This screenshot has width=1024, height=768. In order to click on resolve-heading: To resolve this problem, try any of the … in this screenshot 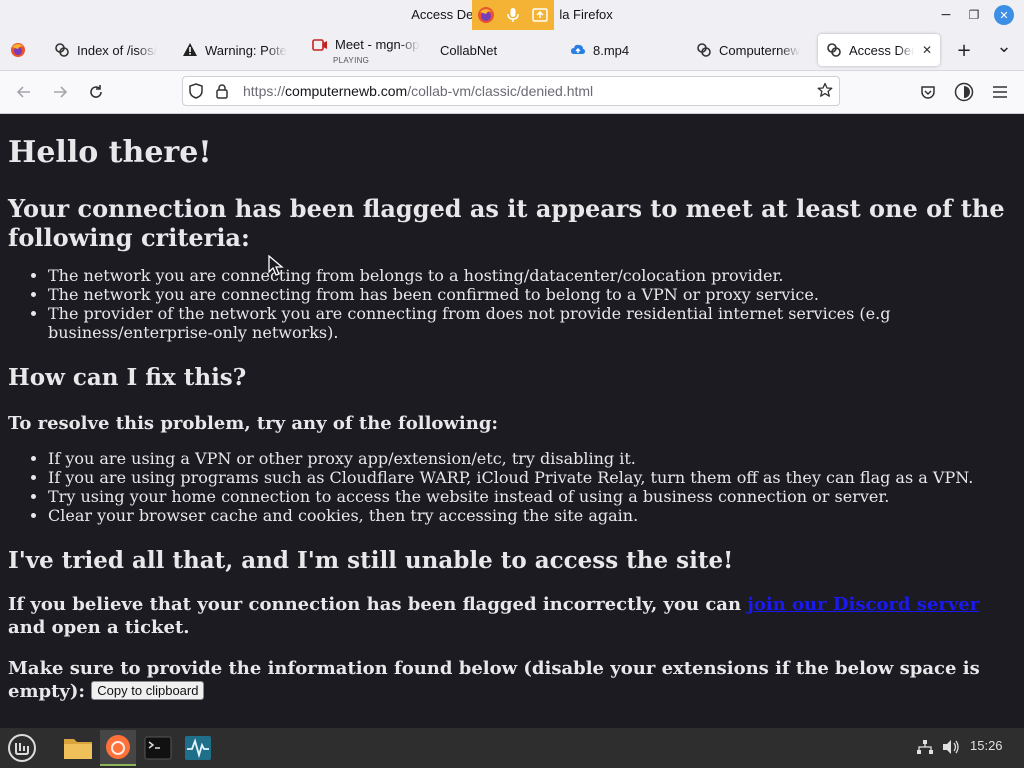, I will do `click(253, 423)`.